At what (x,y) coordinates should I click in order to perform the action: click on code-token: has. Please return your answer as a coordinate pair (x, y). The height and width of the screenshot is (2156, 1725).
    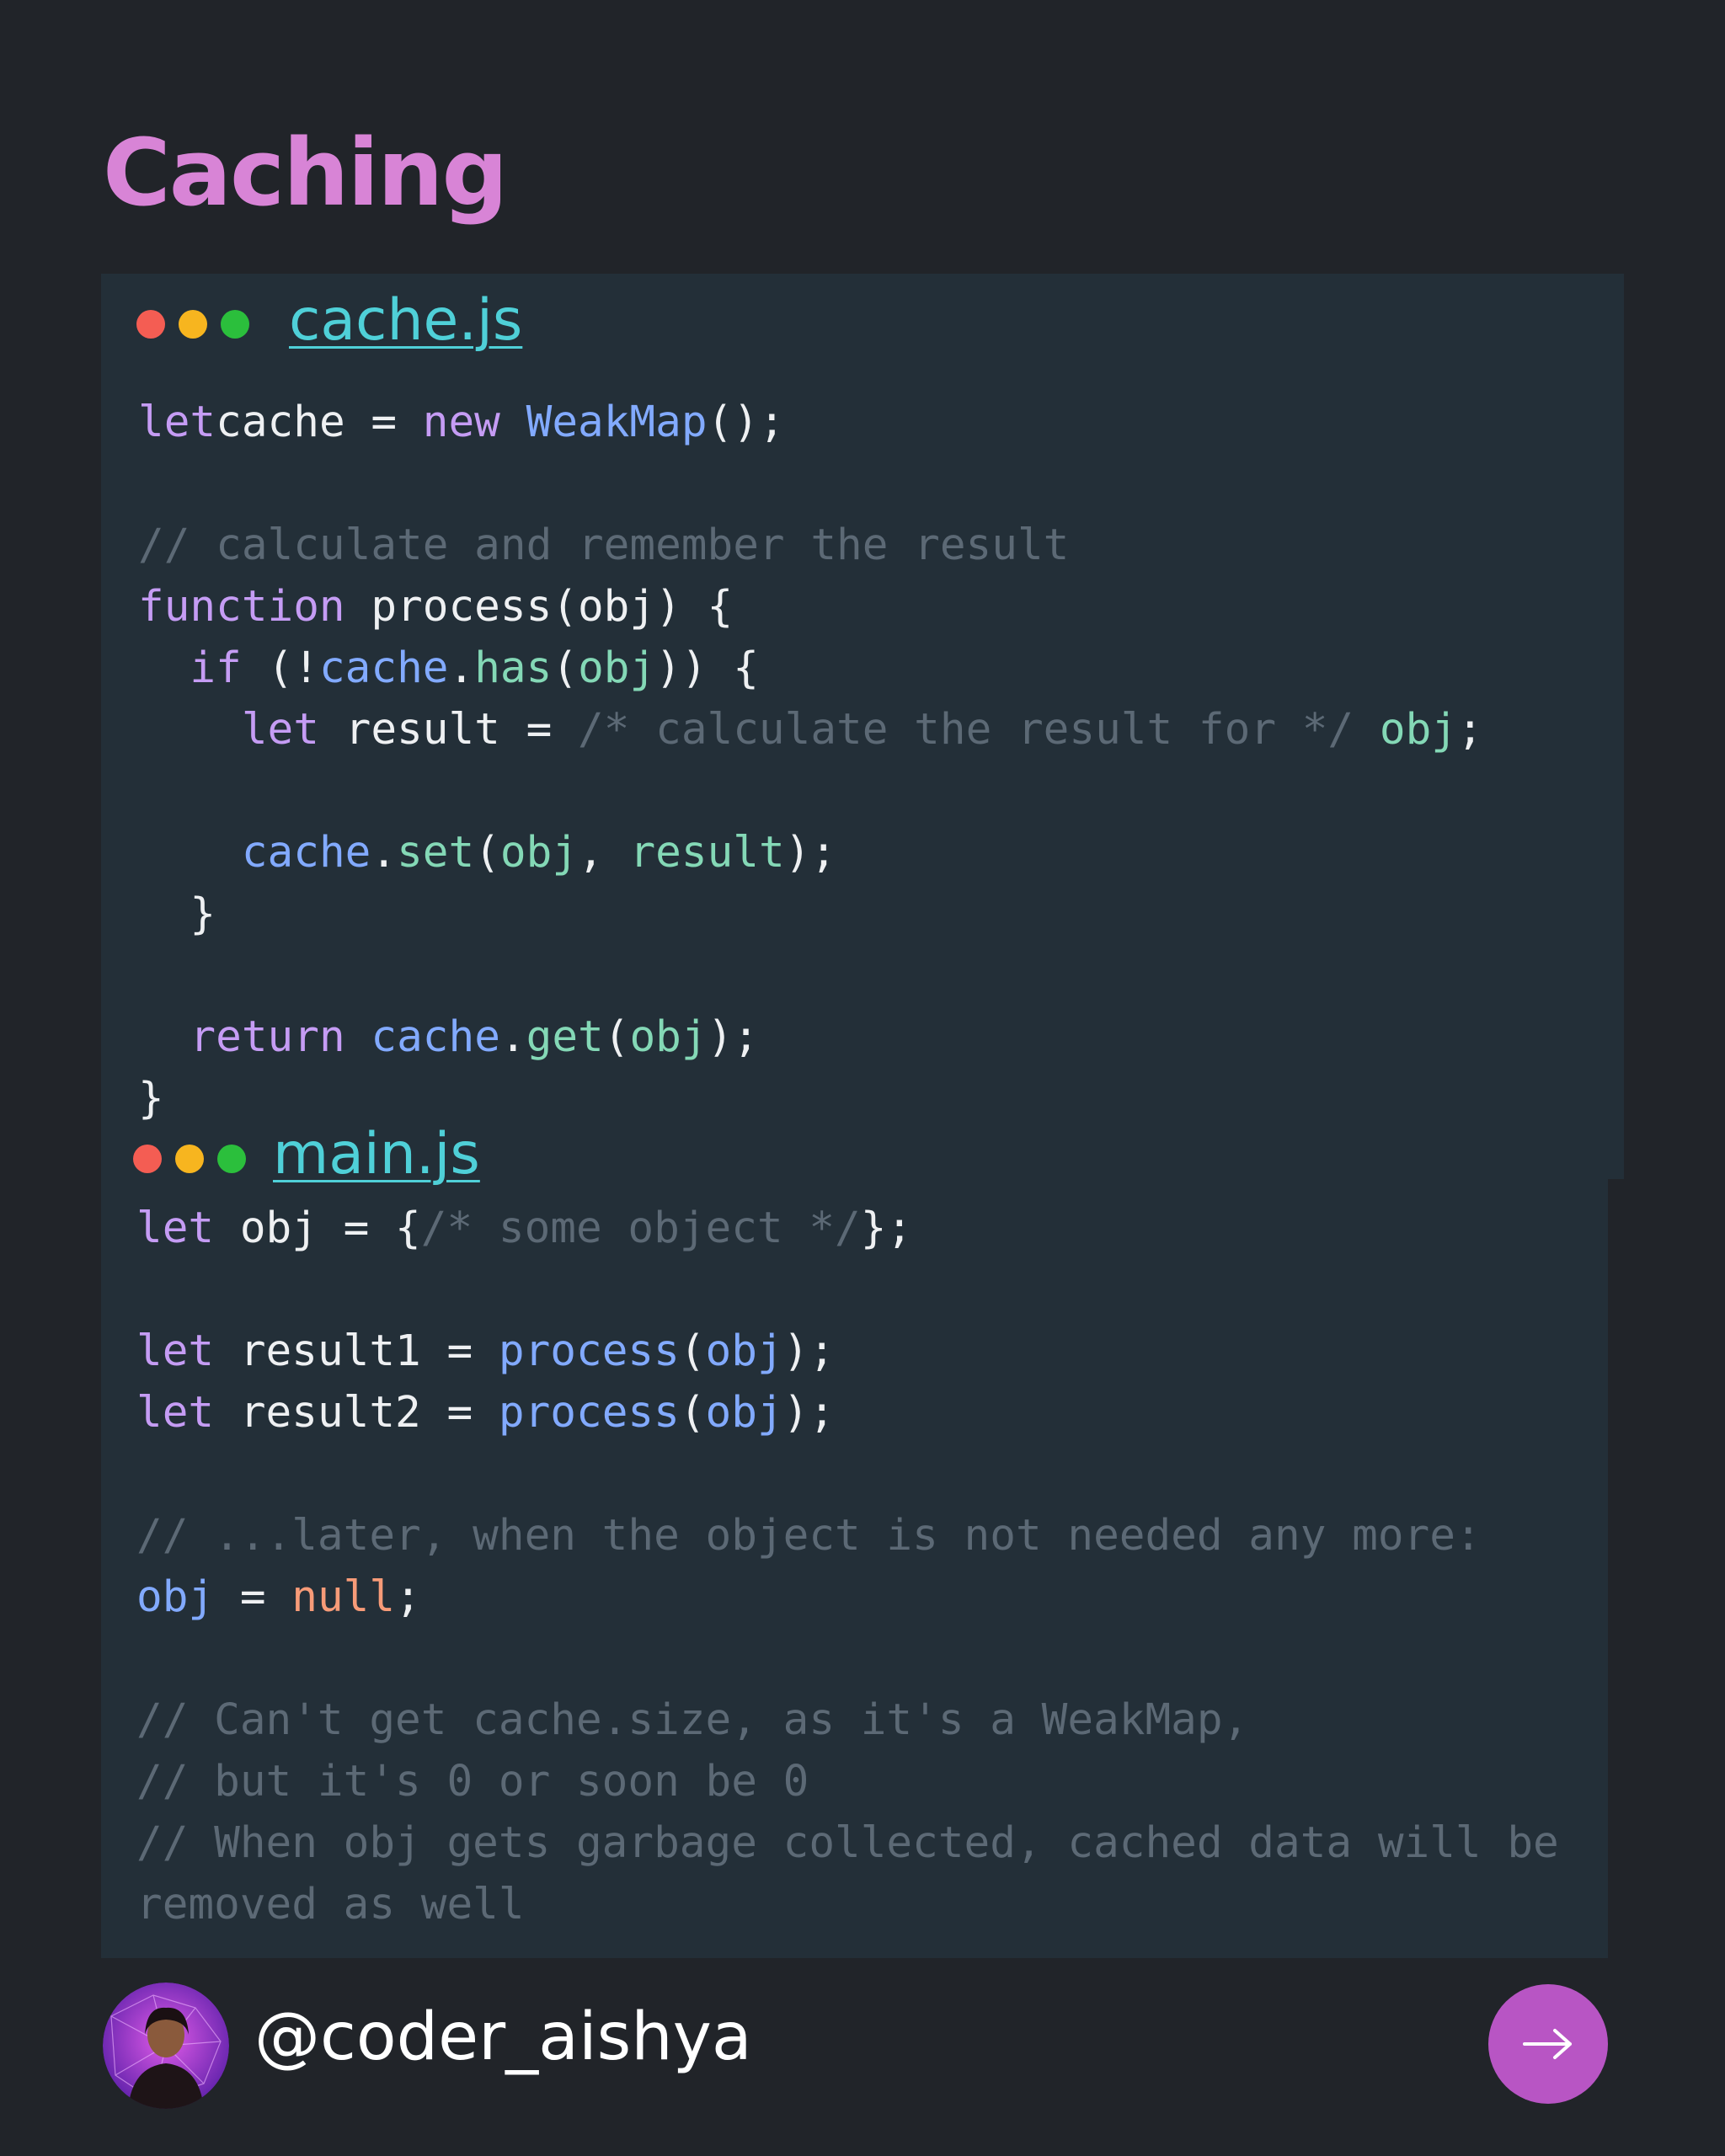
    Looking at the image, I should click on (513, 668).